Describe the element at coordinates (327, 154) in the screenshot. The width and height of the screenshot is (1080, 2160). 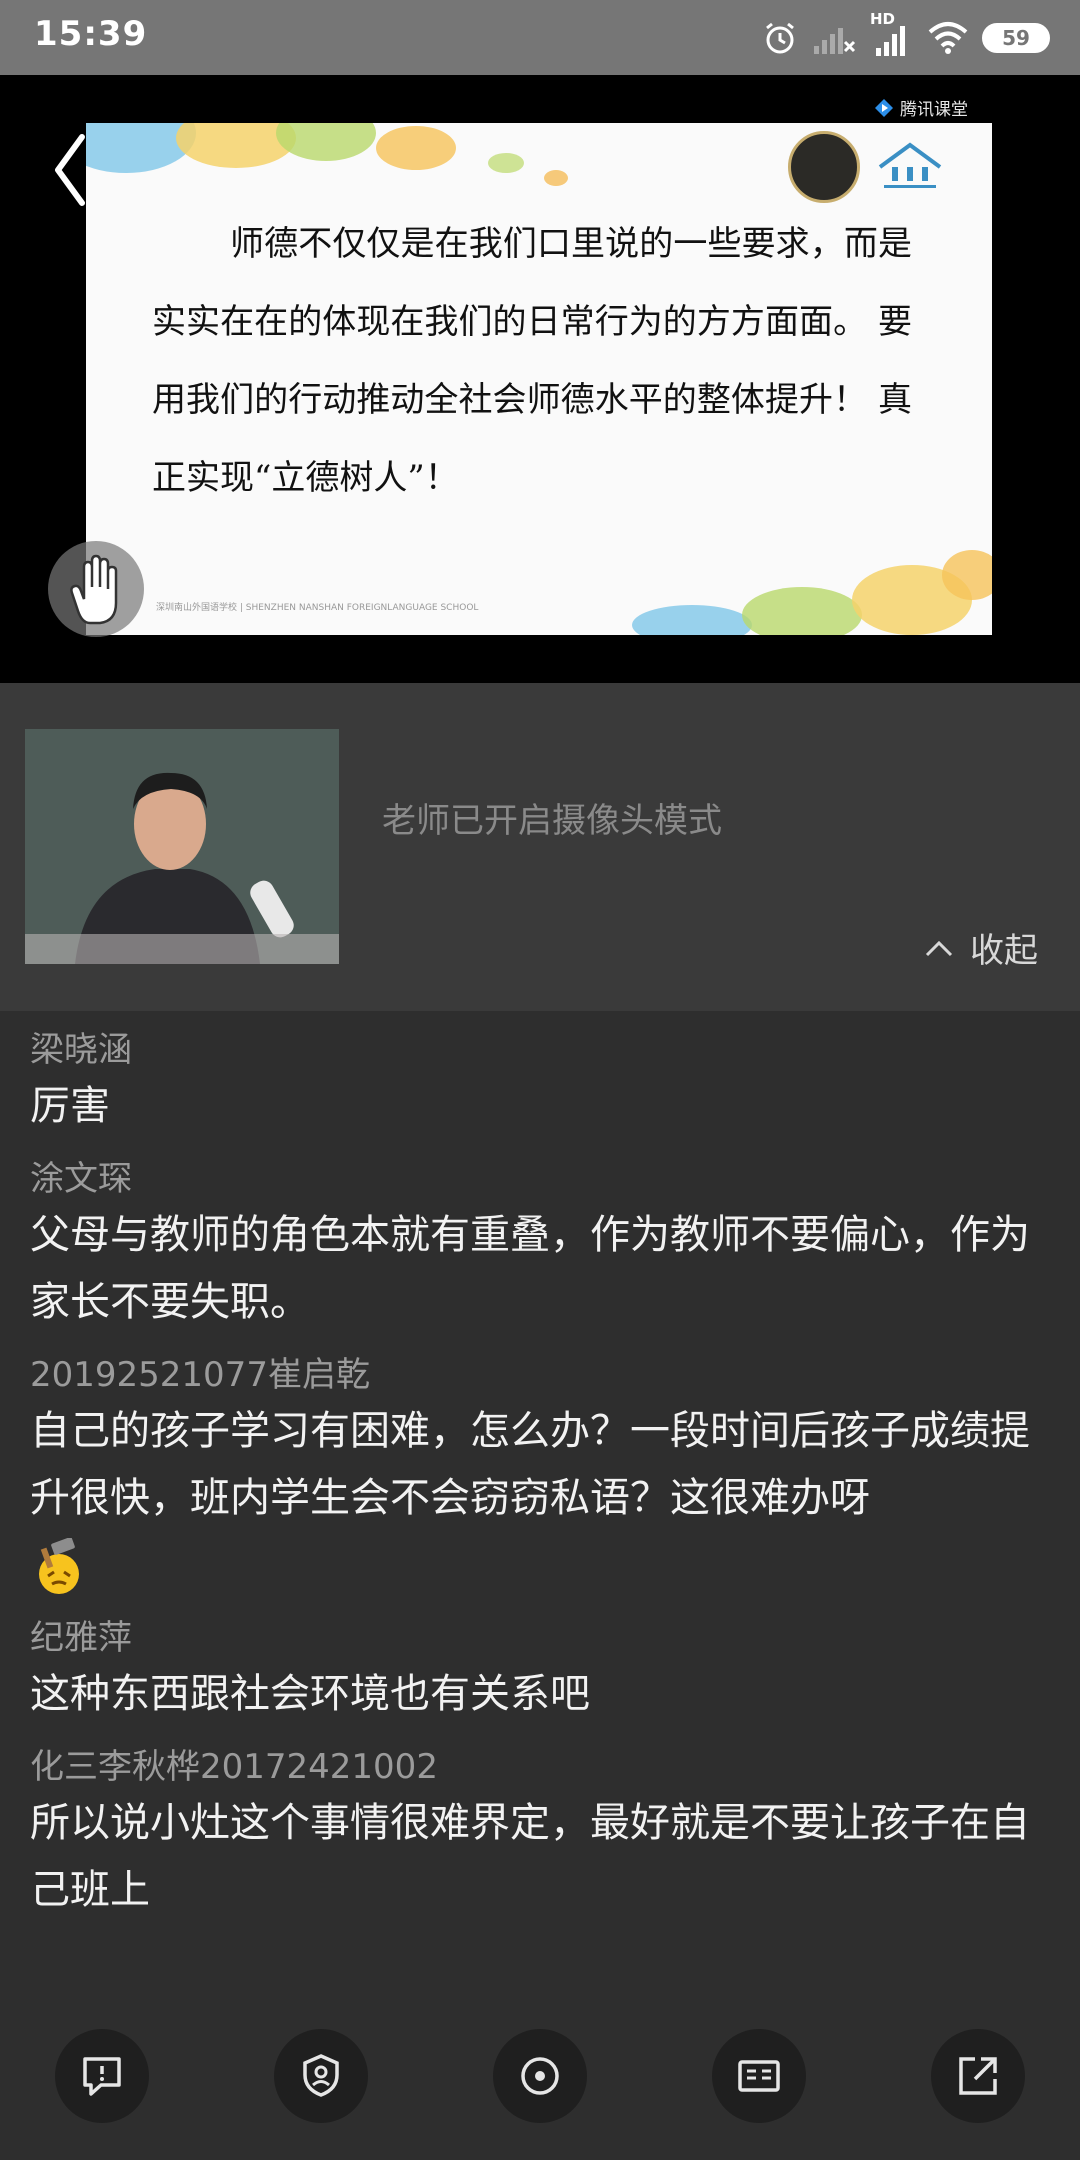
I see `leaf-decoration` at that location.